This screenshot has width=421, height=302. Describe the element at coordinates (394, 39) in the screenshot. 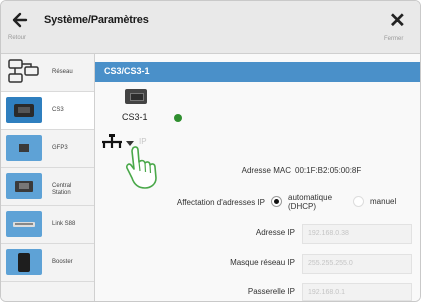

I see `close-label: Fermer` at that location.